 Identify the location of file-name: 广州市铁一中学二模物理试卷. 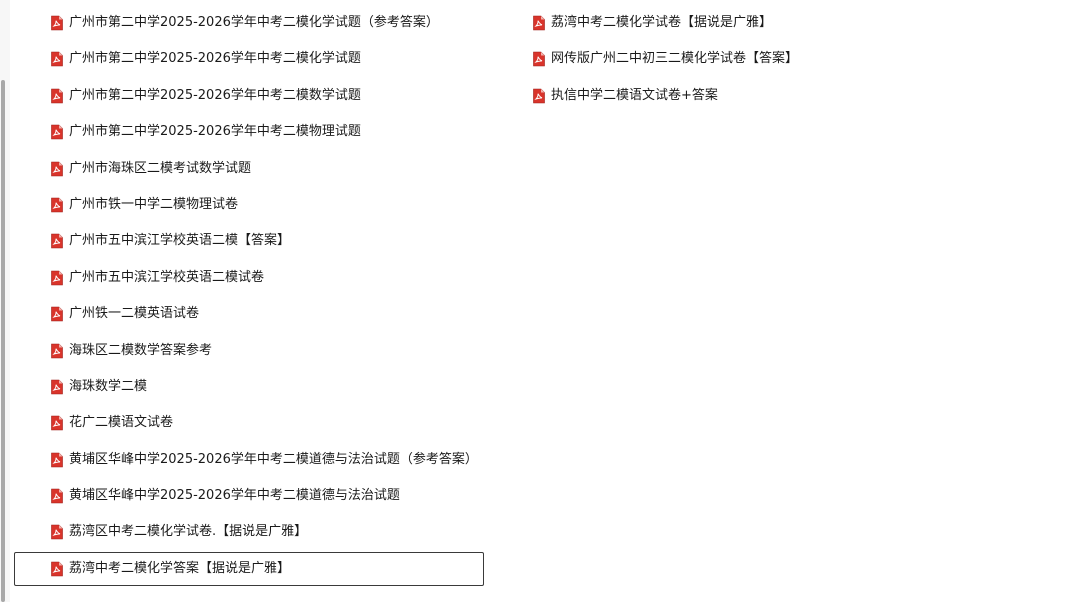
(154, 204).